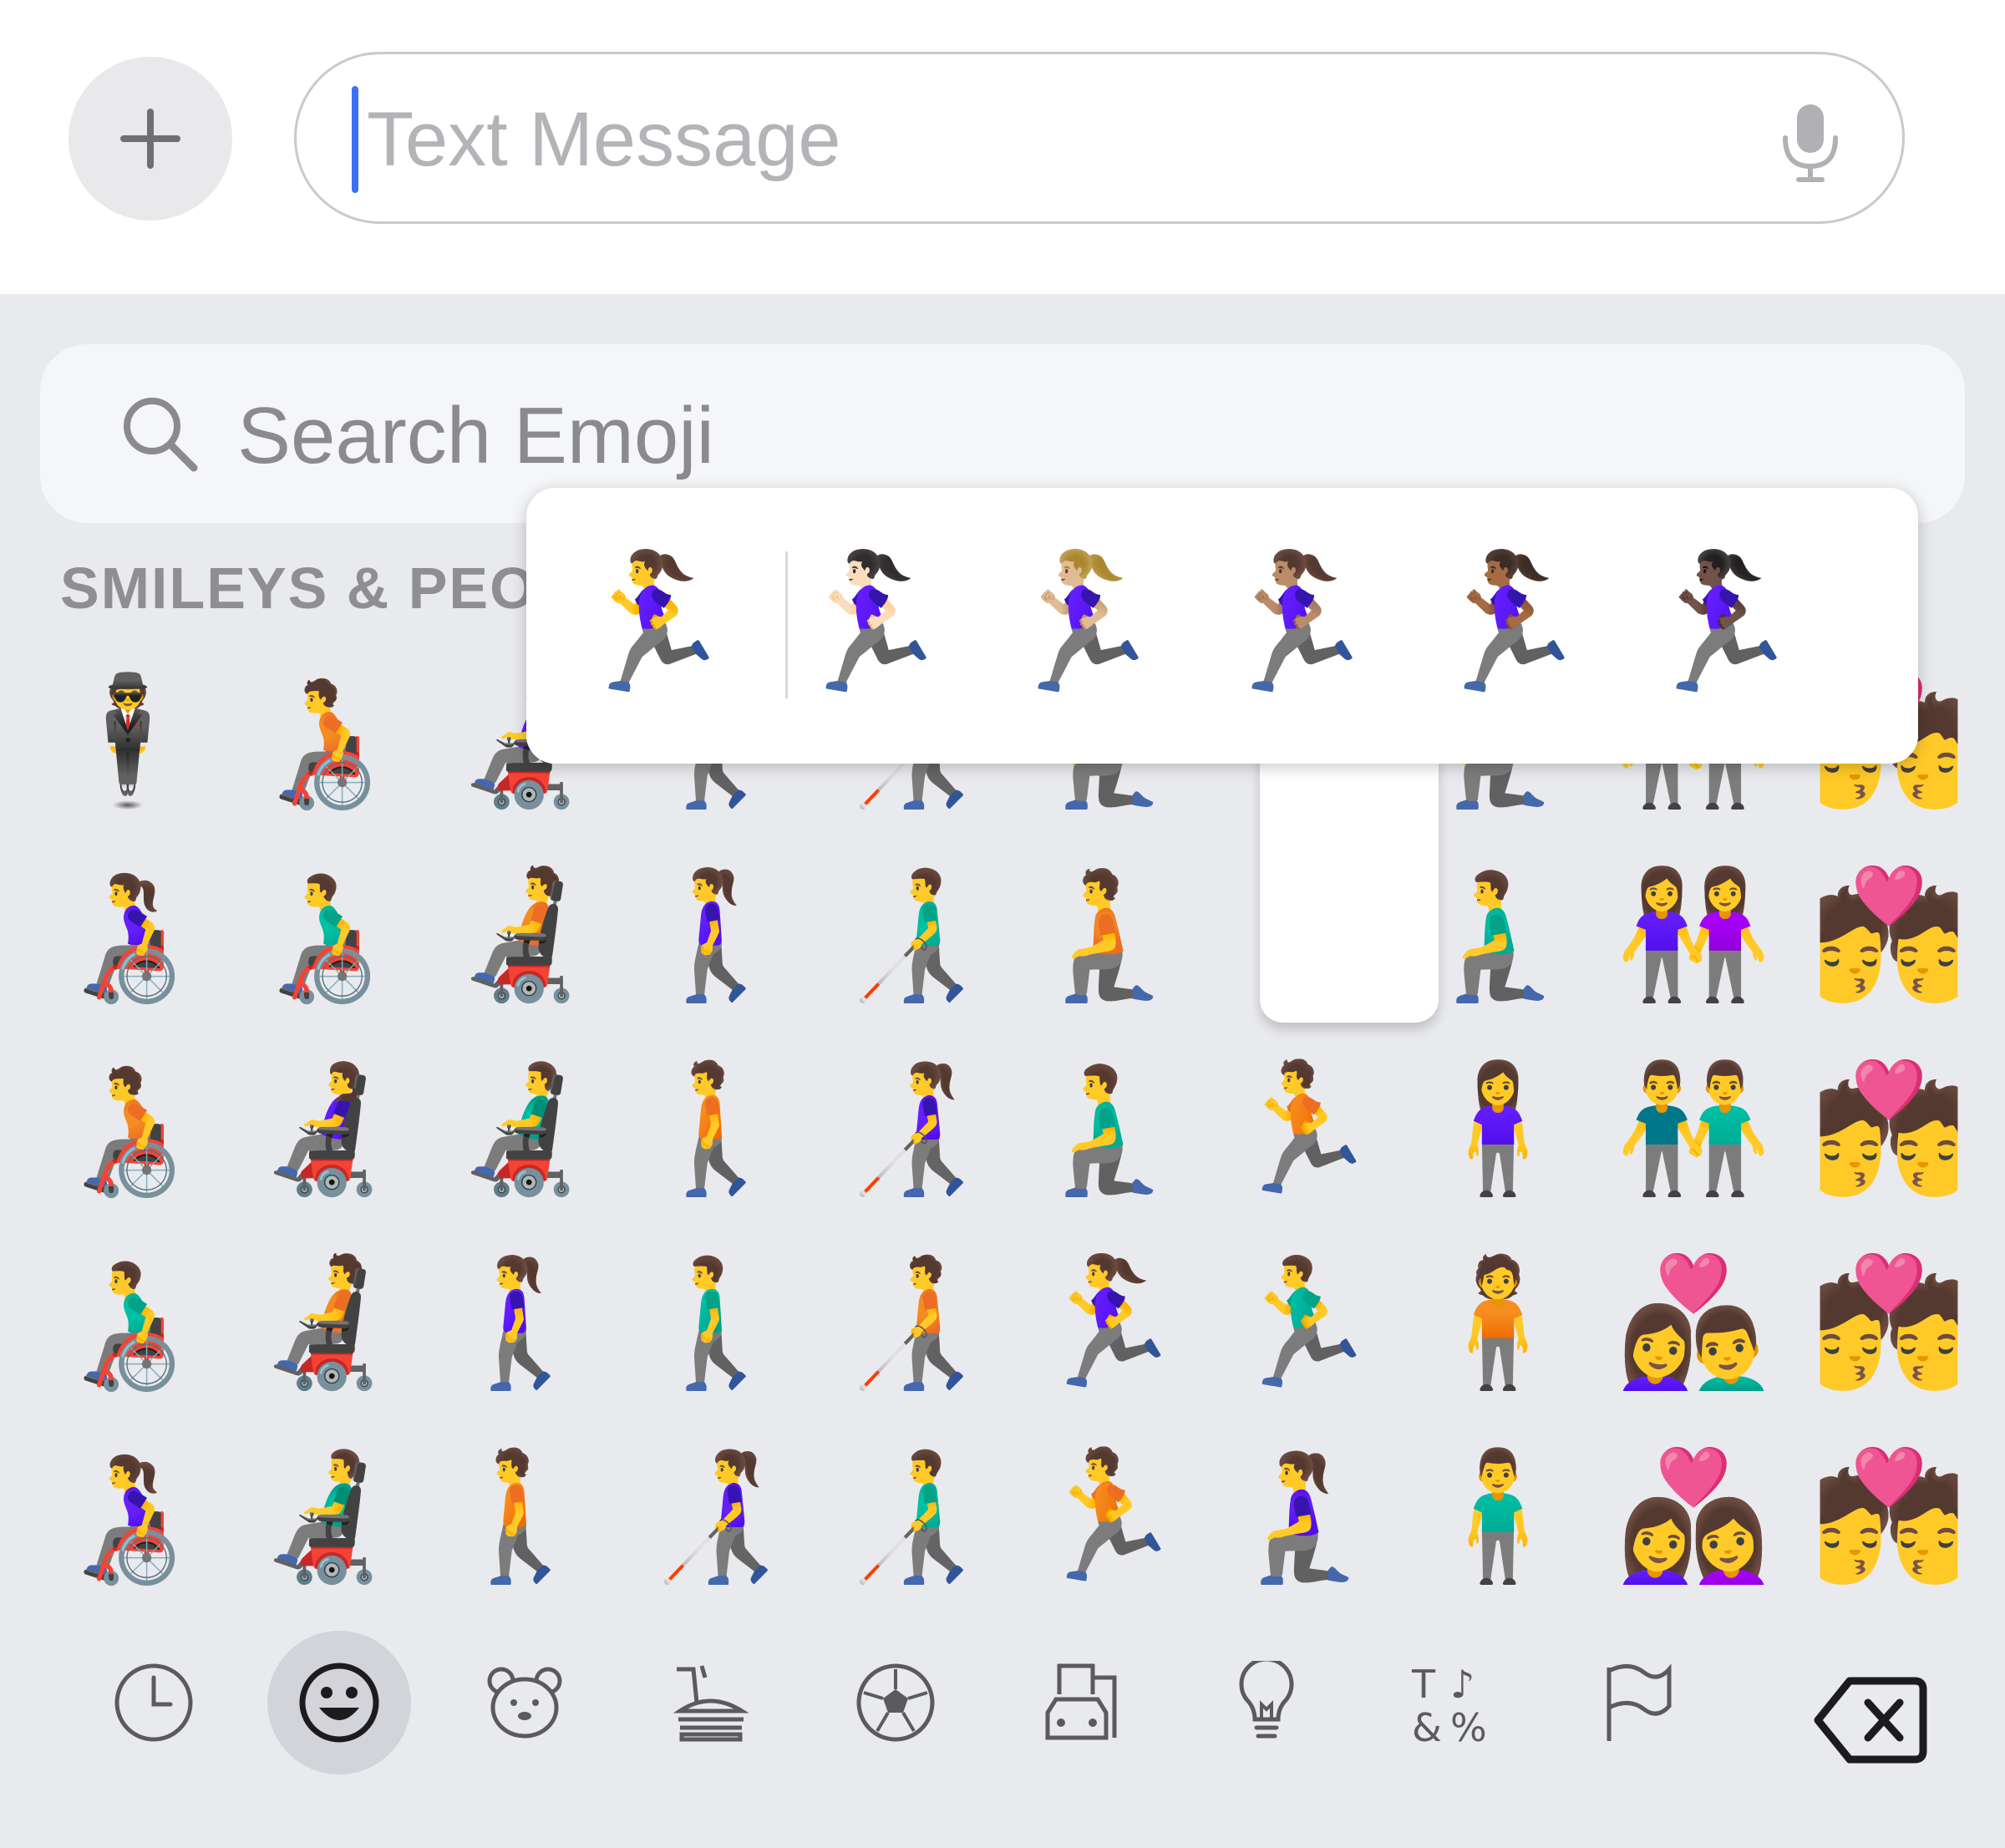  I want to click on category-recent, so click(154, 1703).